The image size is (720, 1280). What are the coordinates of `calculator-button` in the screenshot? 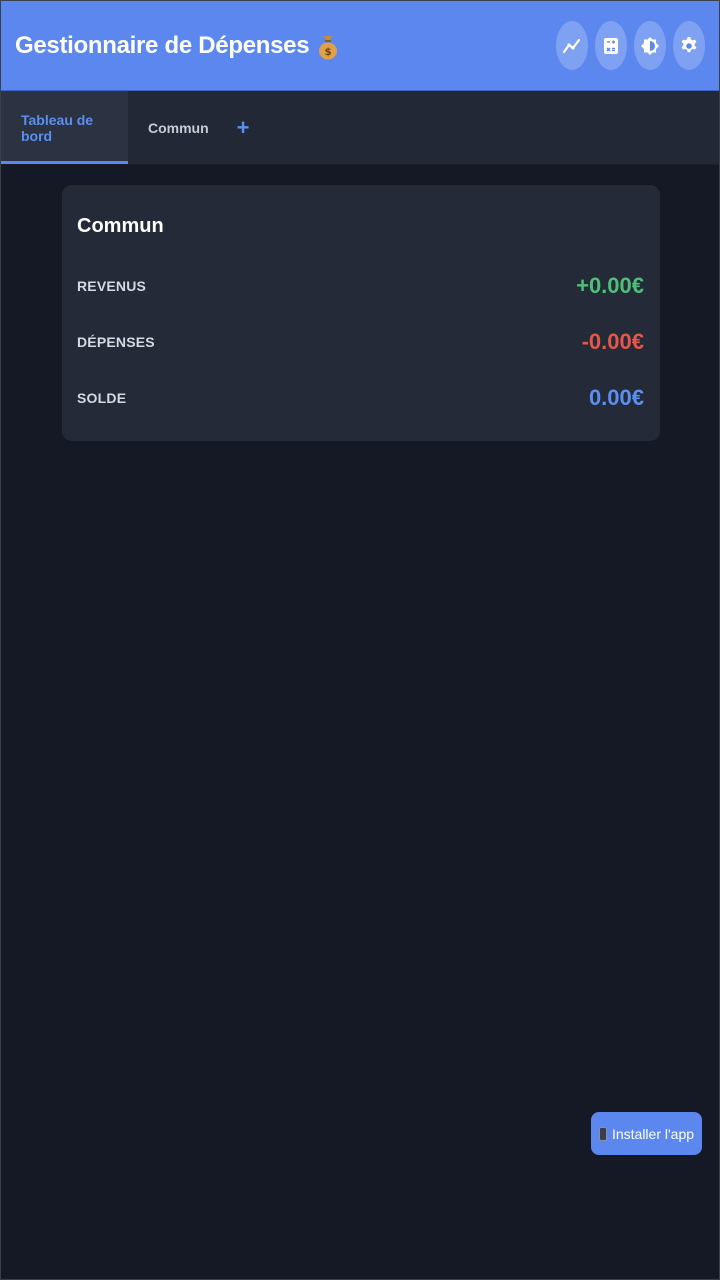 It's located at (611, 45).